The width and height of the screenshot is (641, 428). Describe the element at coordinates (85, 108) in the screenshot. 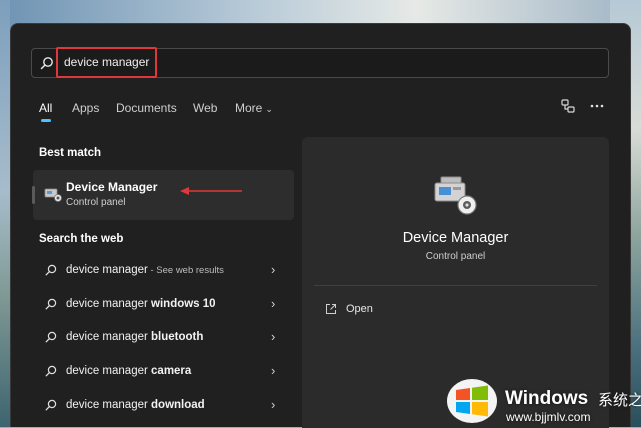

I see `tab-apps: Apps` at that location.